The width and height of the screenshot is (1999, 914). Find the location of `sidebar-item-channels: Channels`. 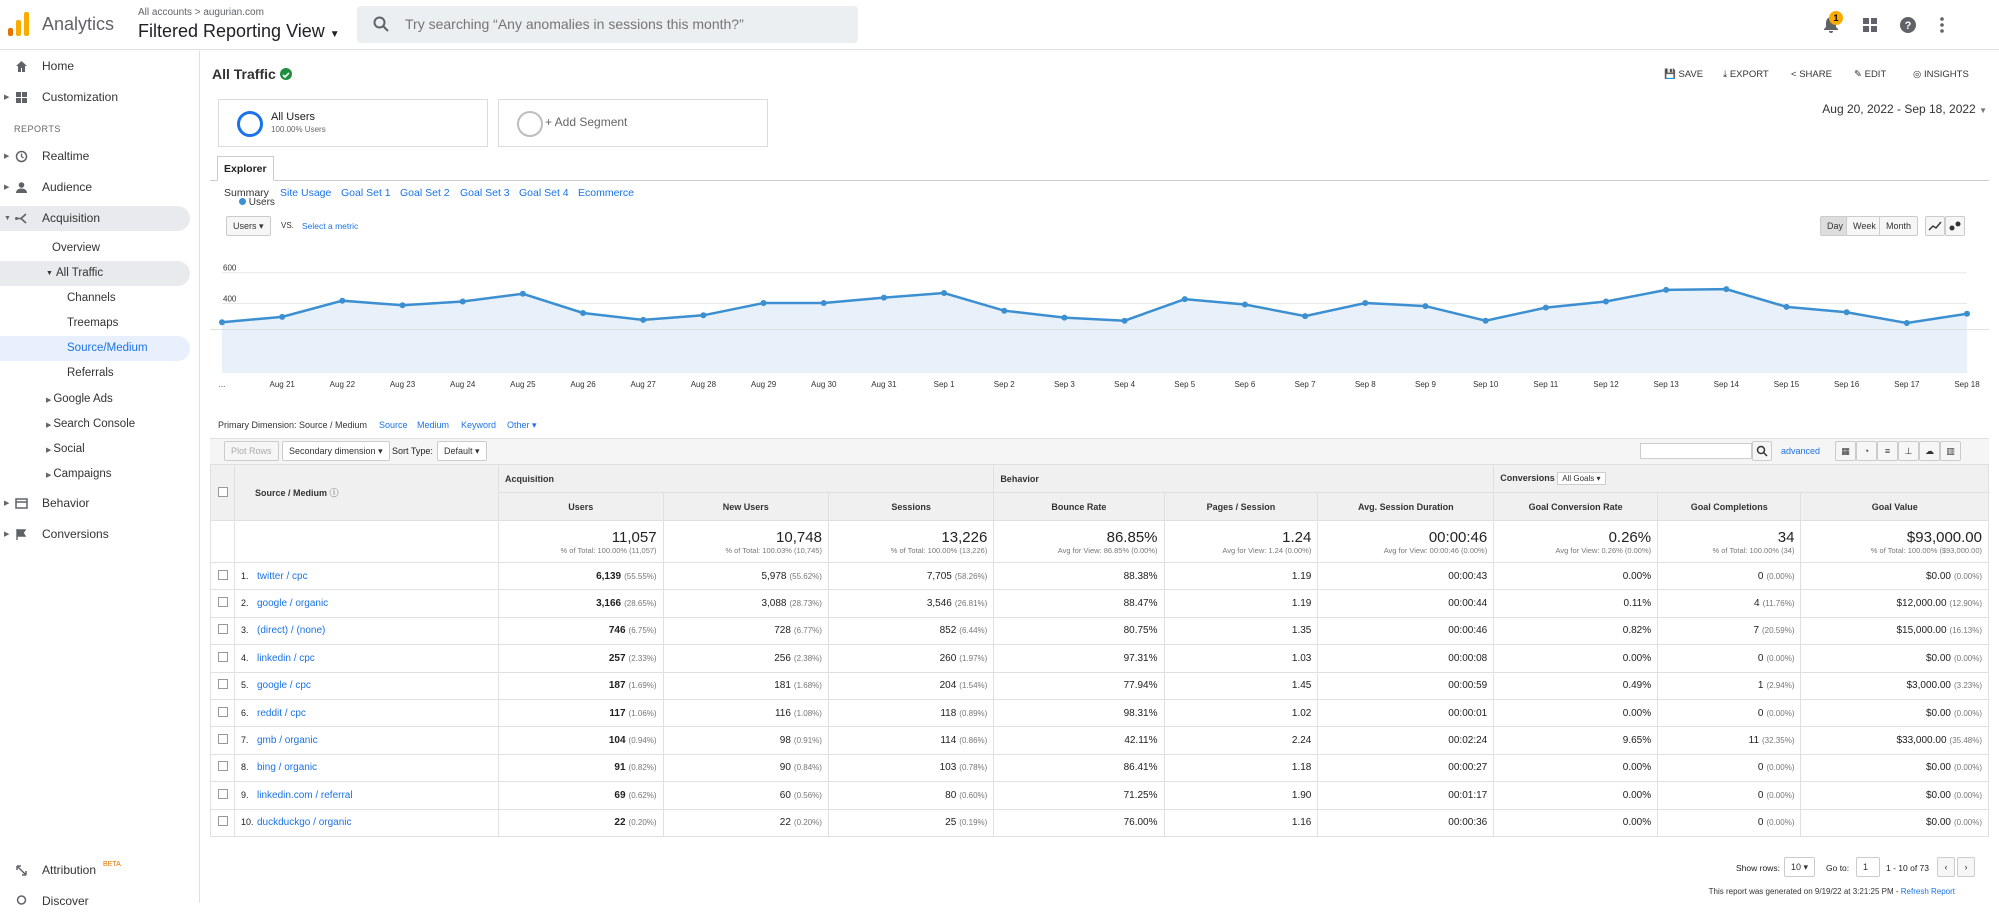

sidebar-item-channels: Channels is located at coordinates (91, 298).